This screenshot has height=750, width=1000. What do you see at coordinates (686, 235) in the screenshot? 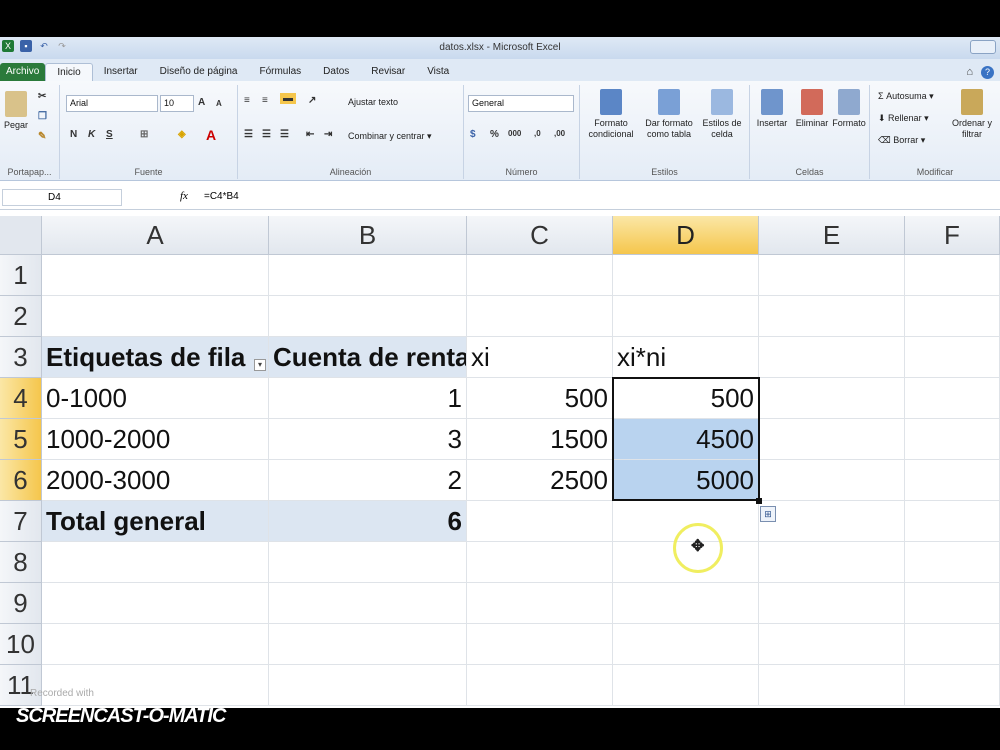
I see `column-header-d: D` at bounding box center [686, 235].